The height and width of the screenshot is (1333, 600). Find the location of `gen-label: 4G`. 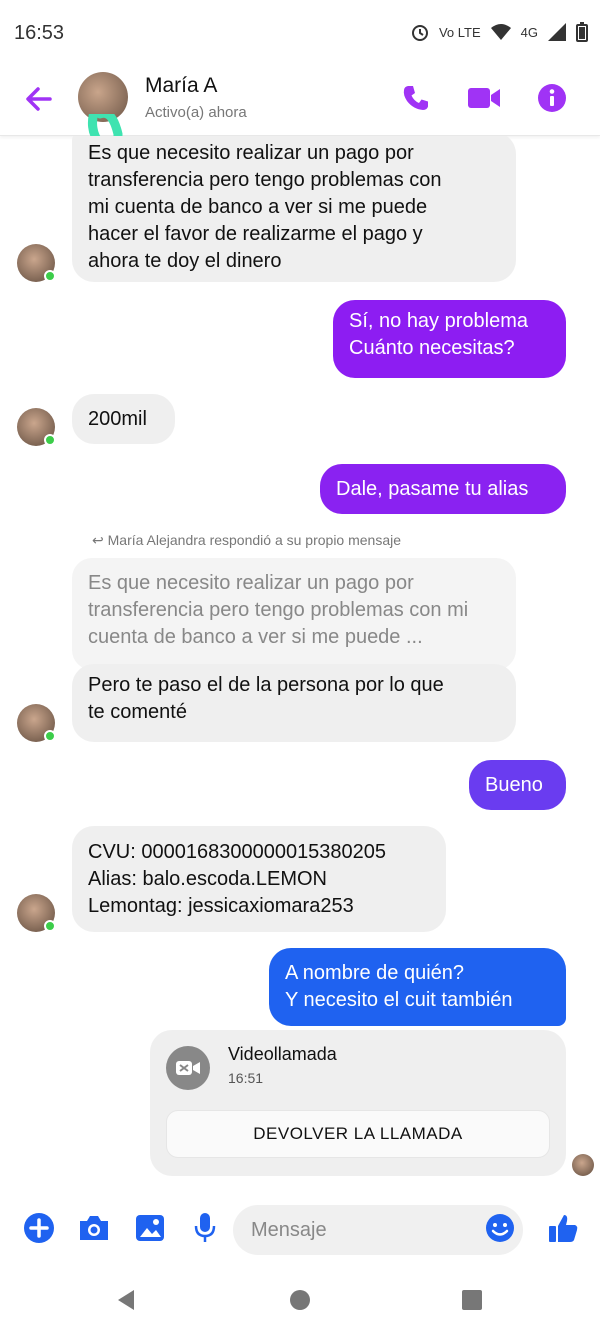

gen-label: 4G is located at coordinates (529, 32).